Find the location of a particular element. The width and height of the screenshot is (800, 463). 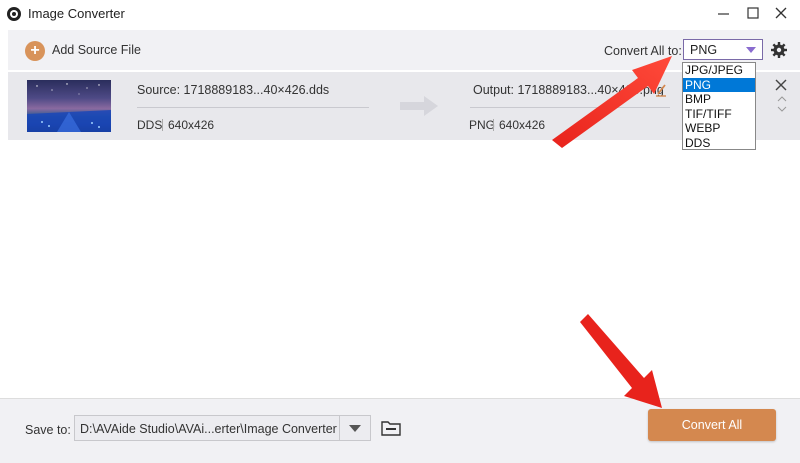

format-option-tif-tiff: TIF/TIFF is located at coordinates (719, 114).